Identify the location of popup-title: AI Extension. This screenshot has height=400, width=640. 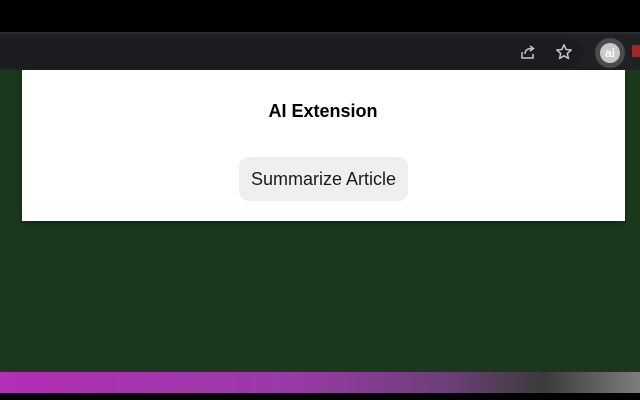
(323, 111).